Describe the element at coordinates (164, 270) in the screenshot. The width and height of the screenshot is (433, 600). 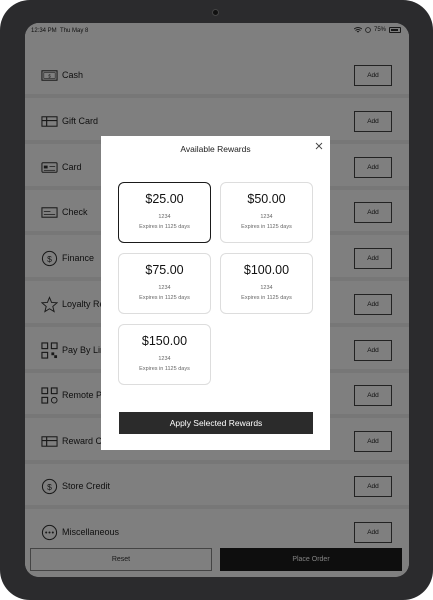
I see `reward-amount: $75.00` at that location.